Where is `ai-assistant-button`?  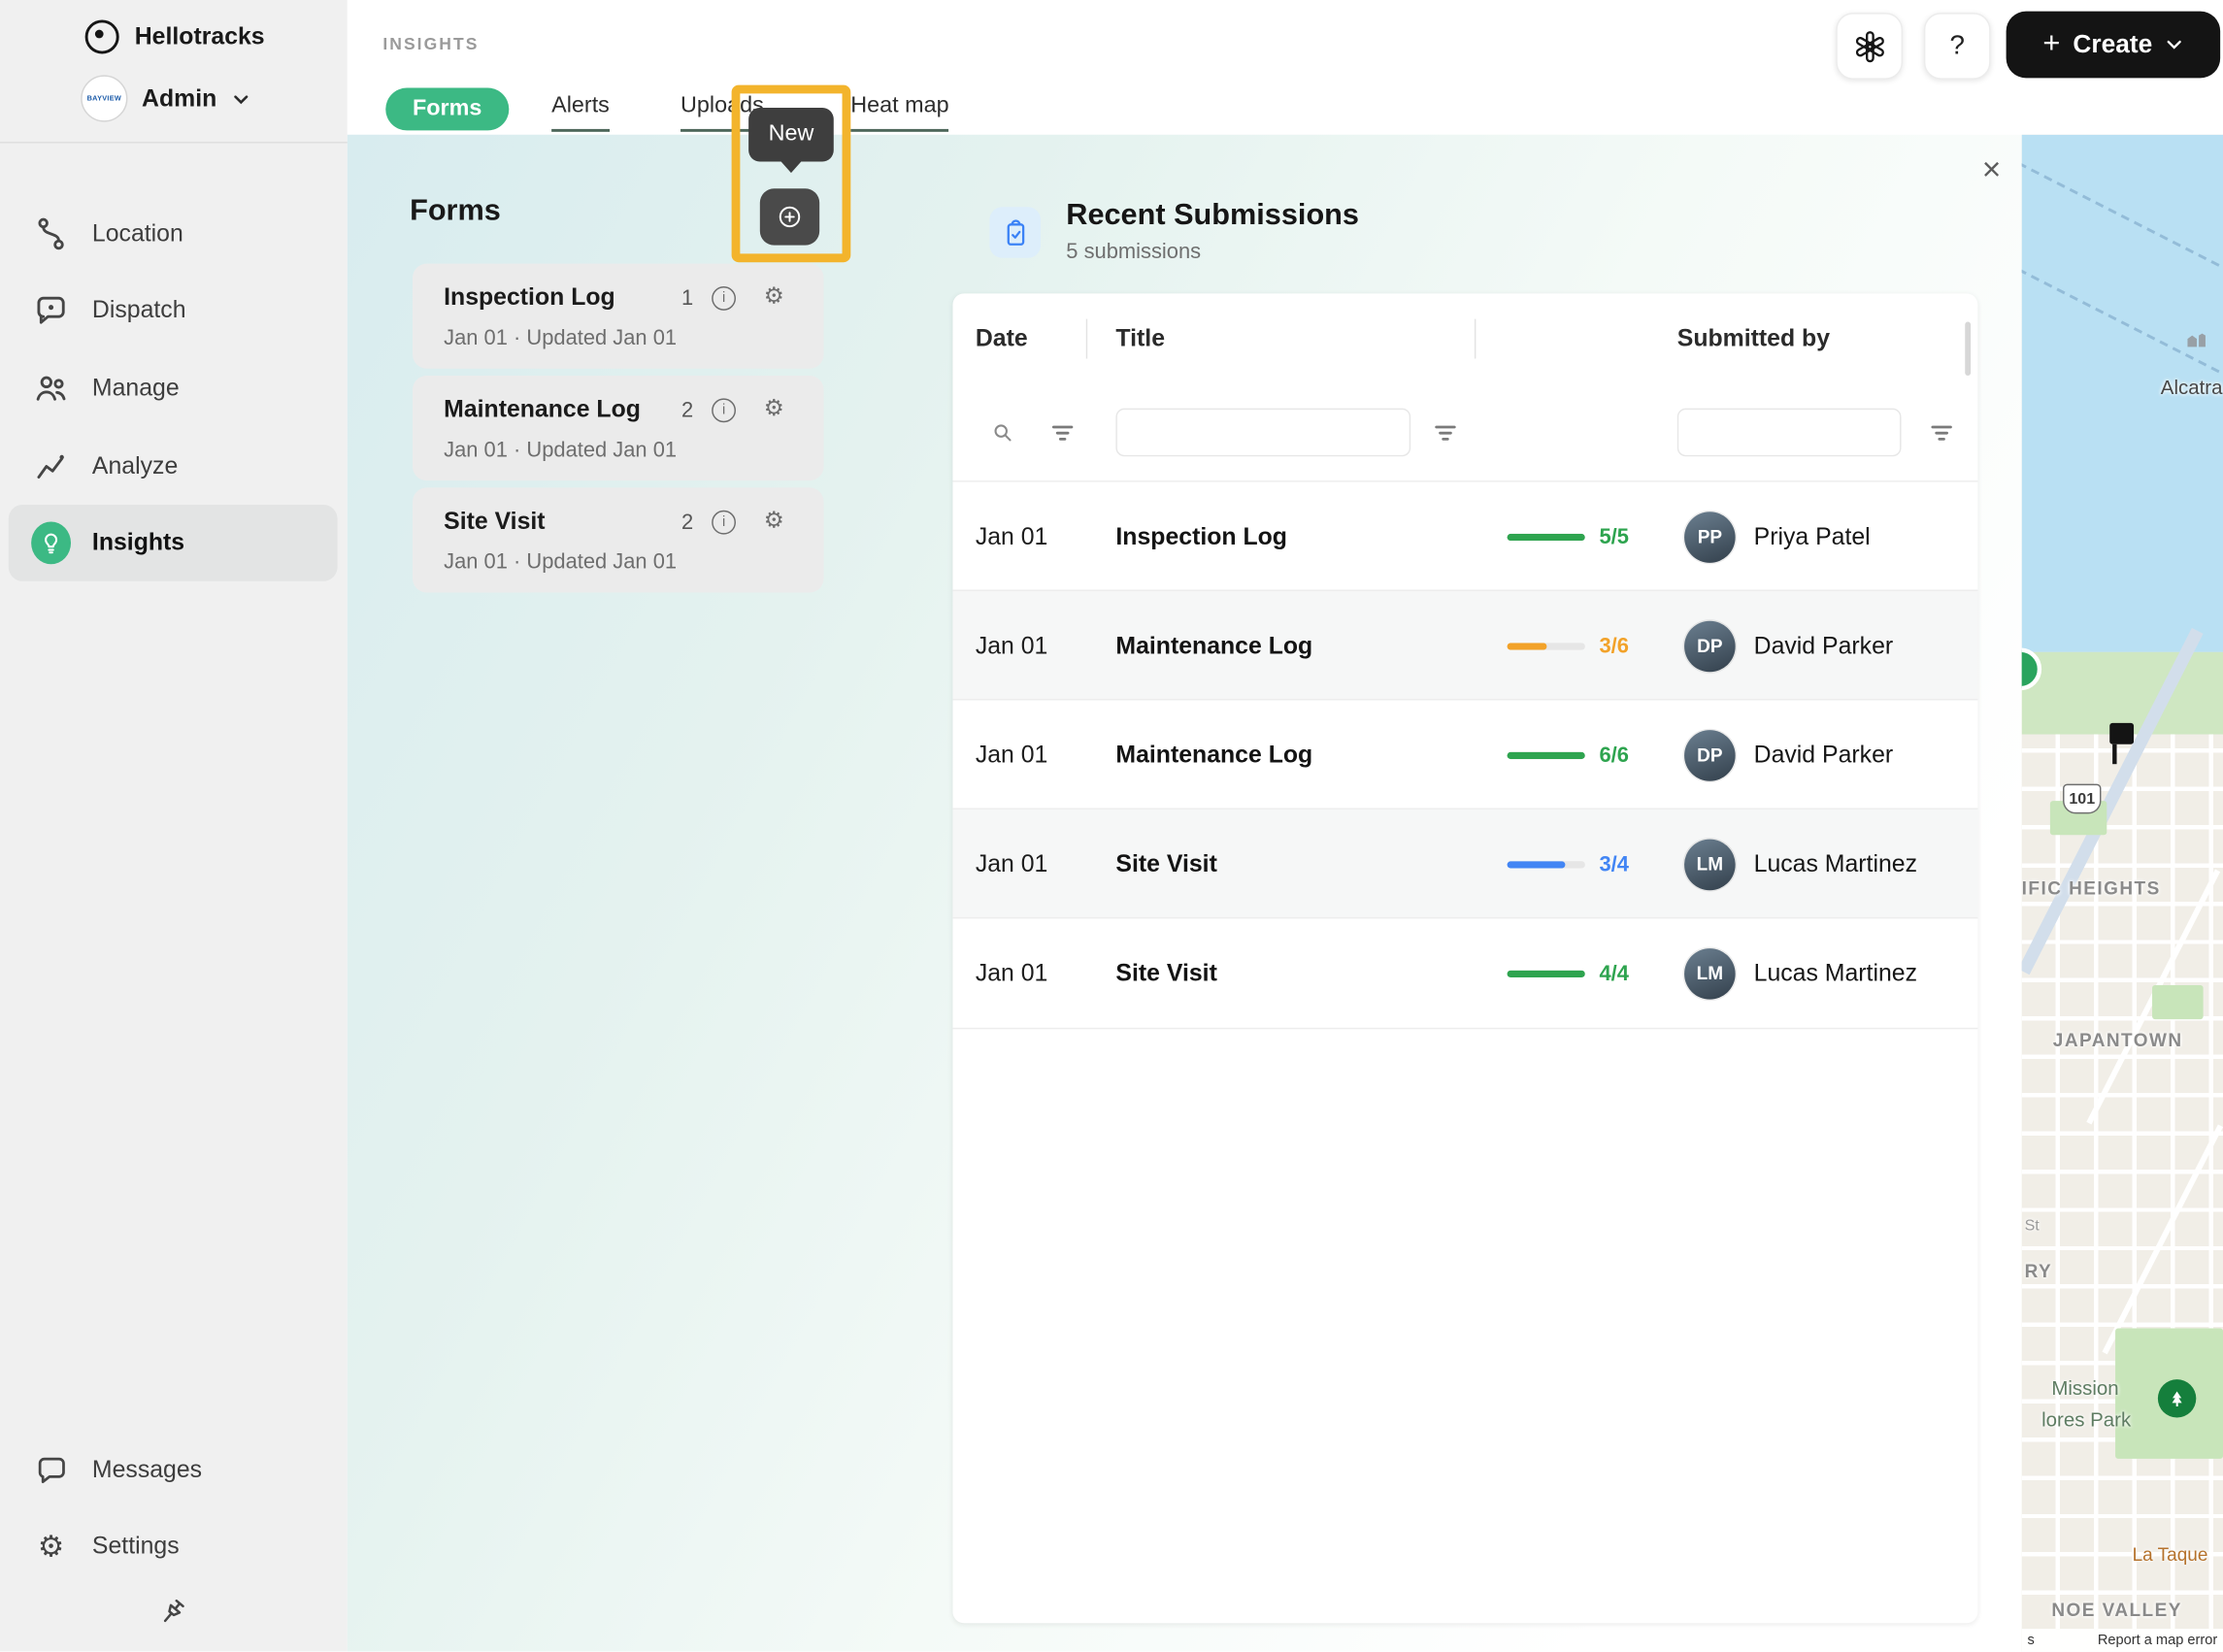 ai-assistant-button is located at coordinates (1869, 47).